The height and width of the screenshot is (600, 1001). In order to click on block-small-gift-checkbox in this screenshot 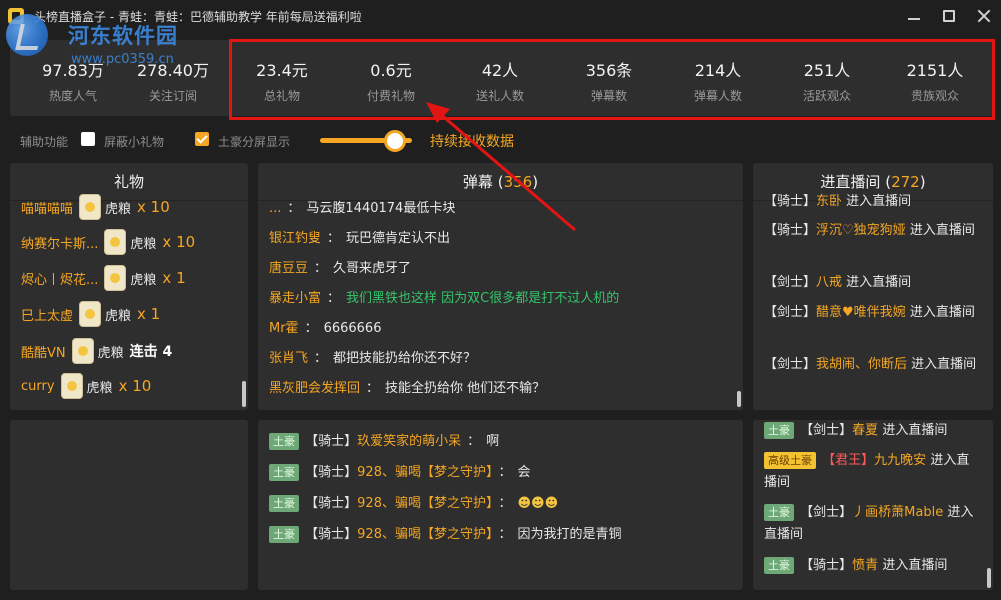, I will do `click(88, 139)`.